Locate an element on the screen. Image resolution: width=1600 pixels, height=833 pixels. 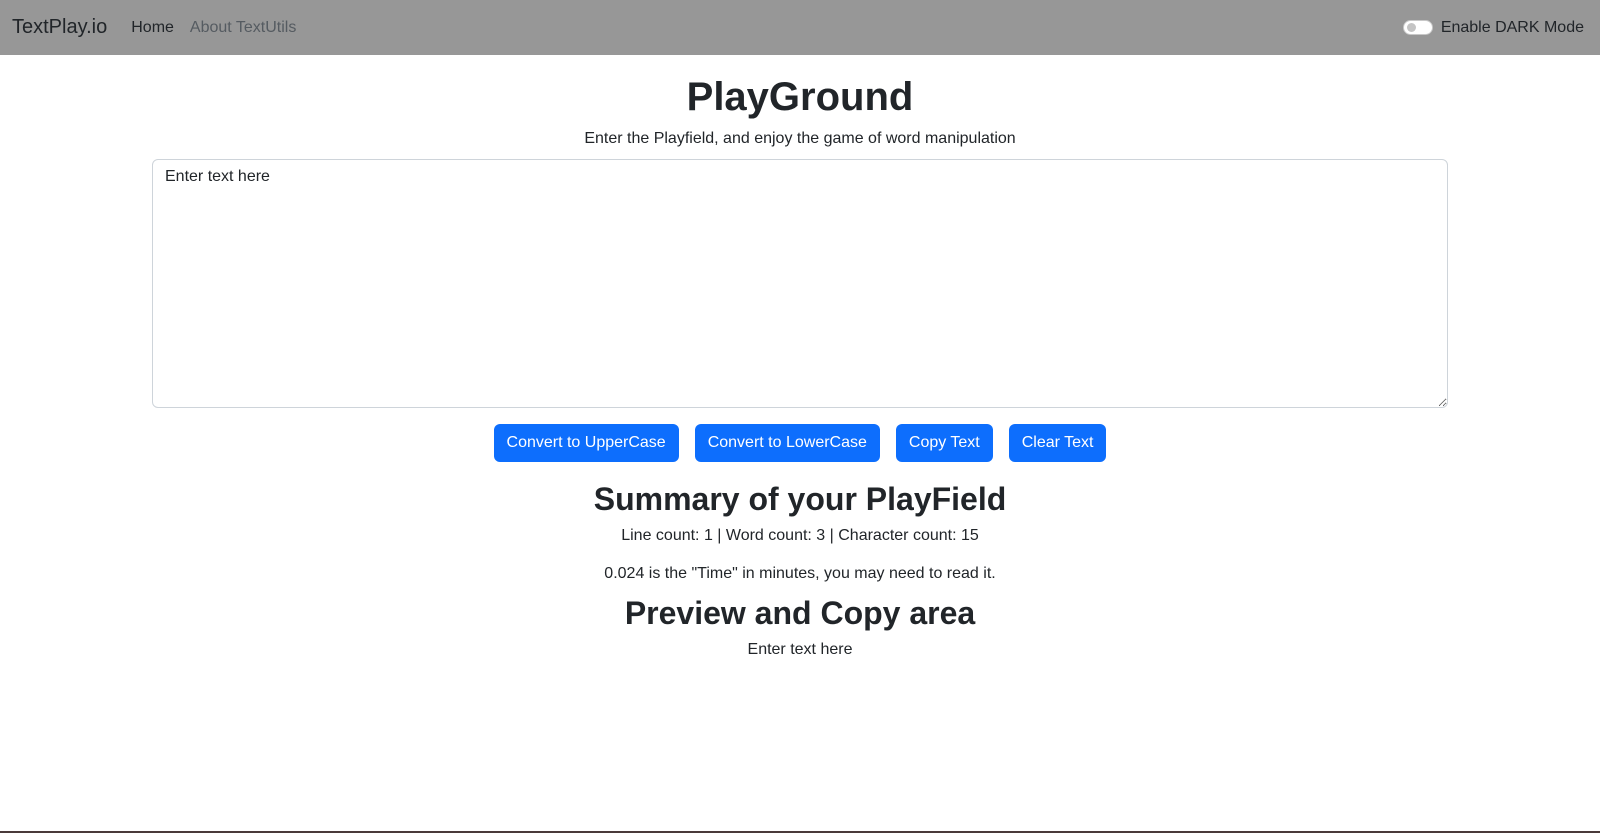
lowercase-button: Convert to LowerCase is located at coordinates (787, 443).